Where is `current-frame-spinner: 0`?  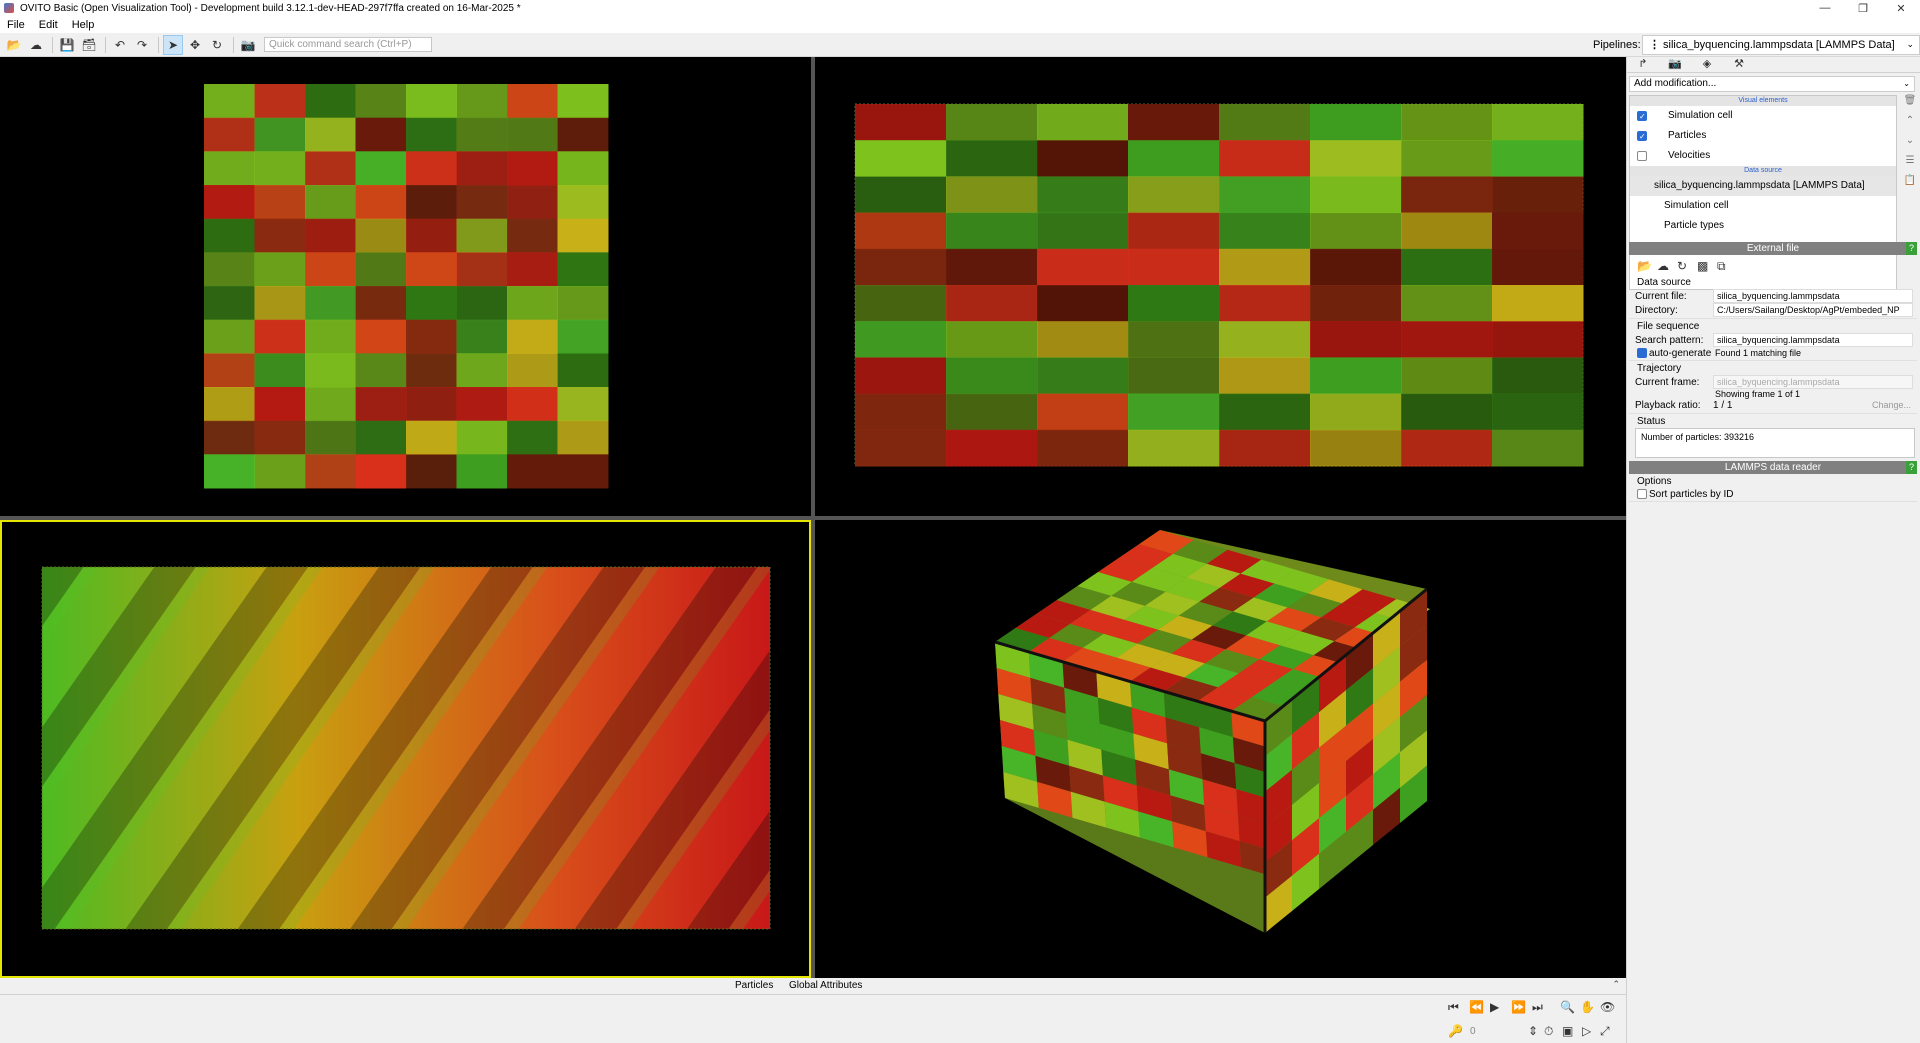
current-frame-spinner: 0 is located at coordinates (1473, 1031).